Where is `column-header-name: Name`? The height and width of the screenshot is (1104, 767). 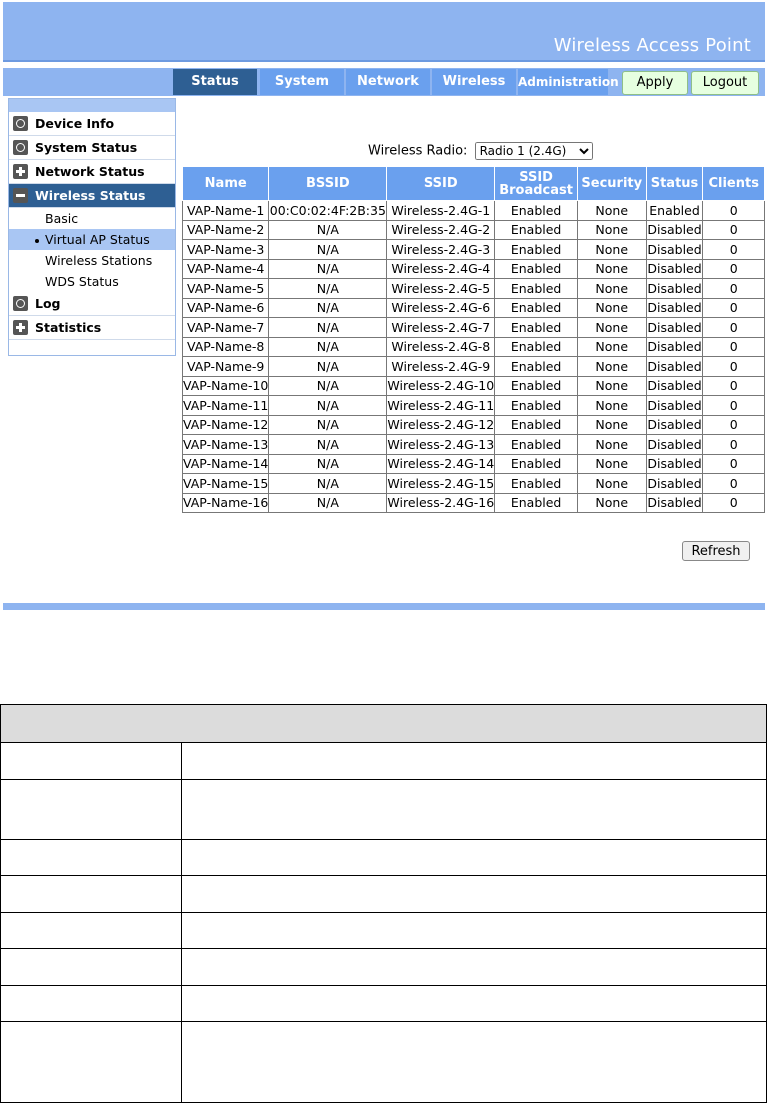
column-header-name: Name is located at coordinates (225, 183).